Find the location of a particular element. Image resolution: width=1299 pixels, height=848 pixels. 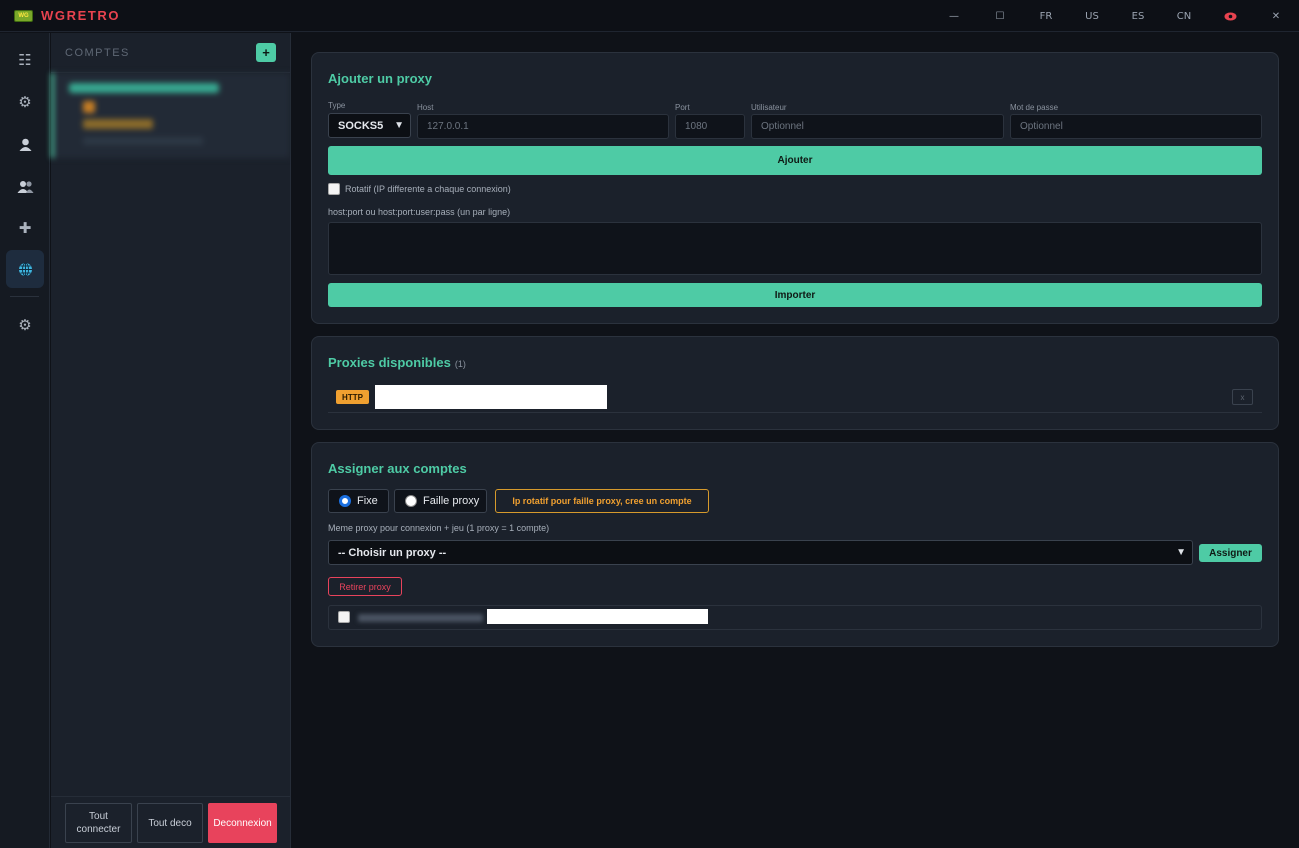

add-proxy-title: Ajouter un proxy is located at coordinates (380, 78).